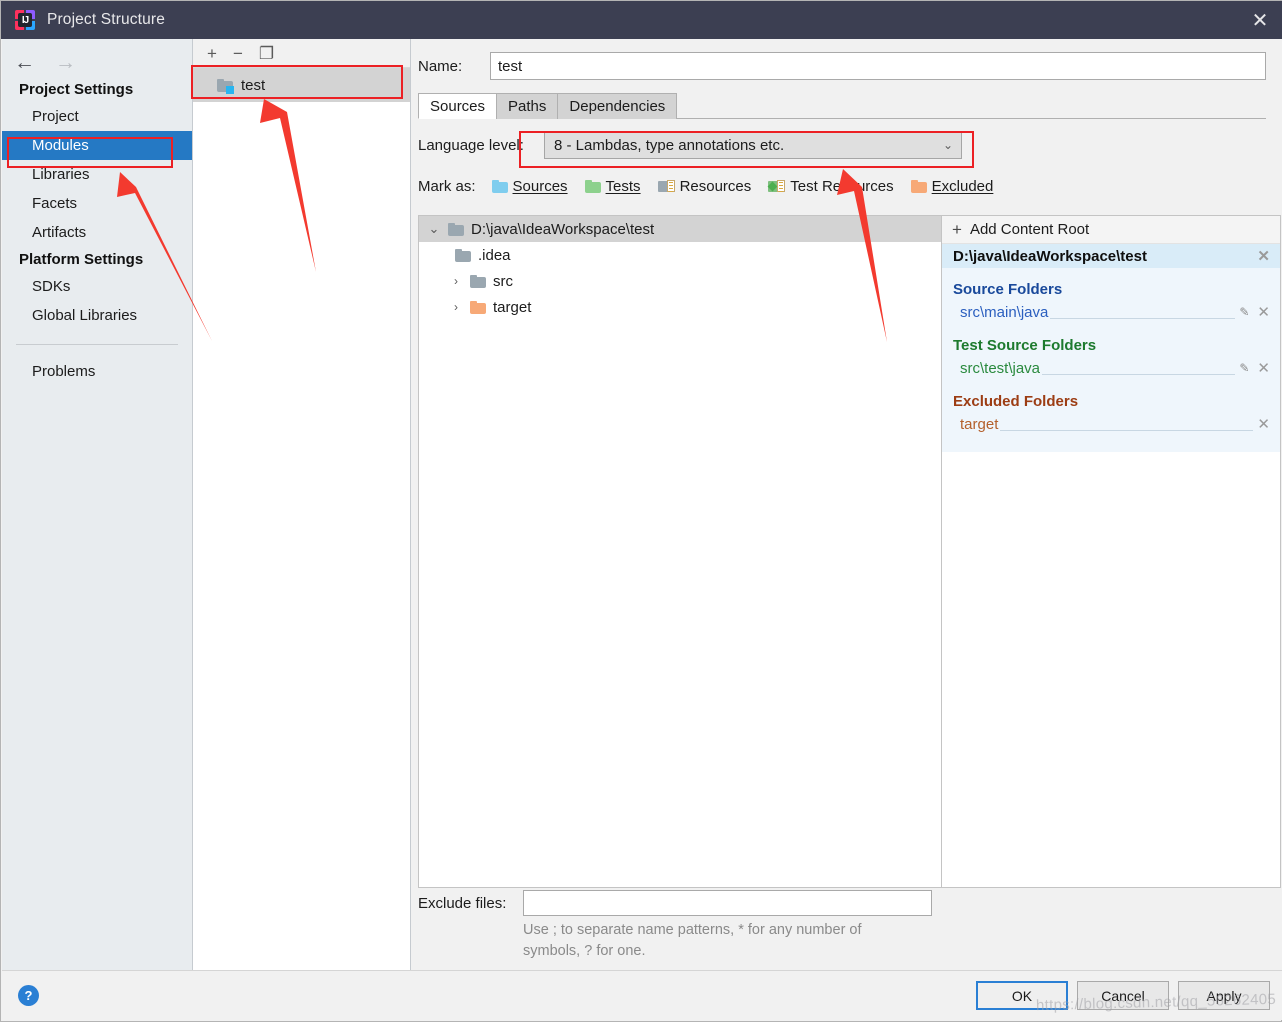 The width and height of the screenshot is (1282, 1022). What do you see at coordinates (680, 255) in the screenshot?
I see `tree-row: .idea` at bounding box center [680, 255].